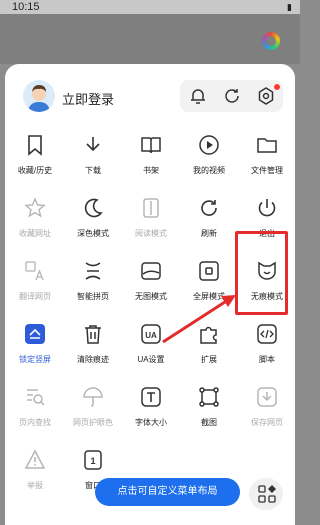  I want to click on menu-item-ua: UA UA设置, so click(150, 341).